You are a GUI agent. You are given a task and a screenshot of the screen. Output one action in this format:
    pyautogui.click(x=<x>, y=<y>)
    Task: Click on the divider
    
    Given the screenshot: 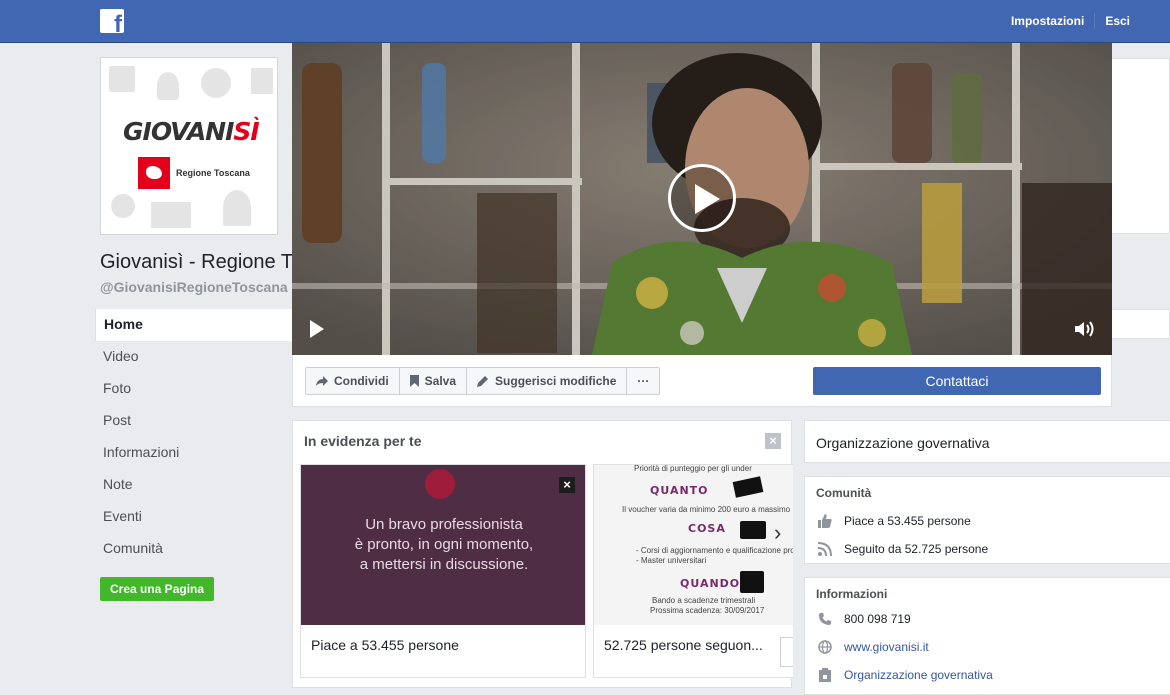 What is the action you would take?
    pyautogui.click(x=1095, y=21)
    